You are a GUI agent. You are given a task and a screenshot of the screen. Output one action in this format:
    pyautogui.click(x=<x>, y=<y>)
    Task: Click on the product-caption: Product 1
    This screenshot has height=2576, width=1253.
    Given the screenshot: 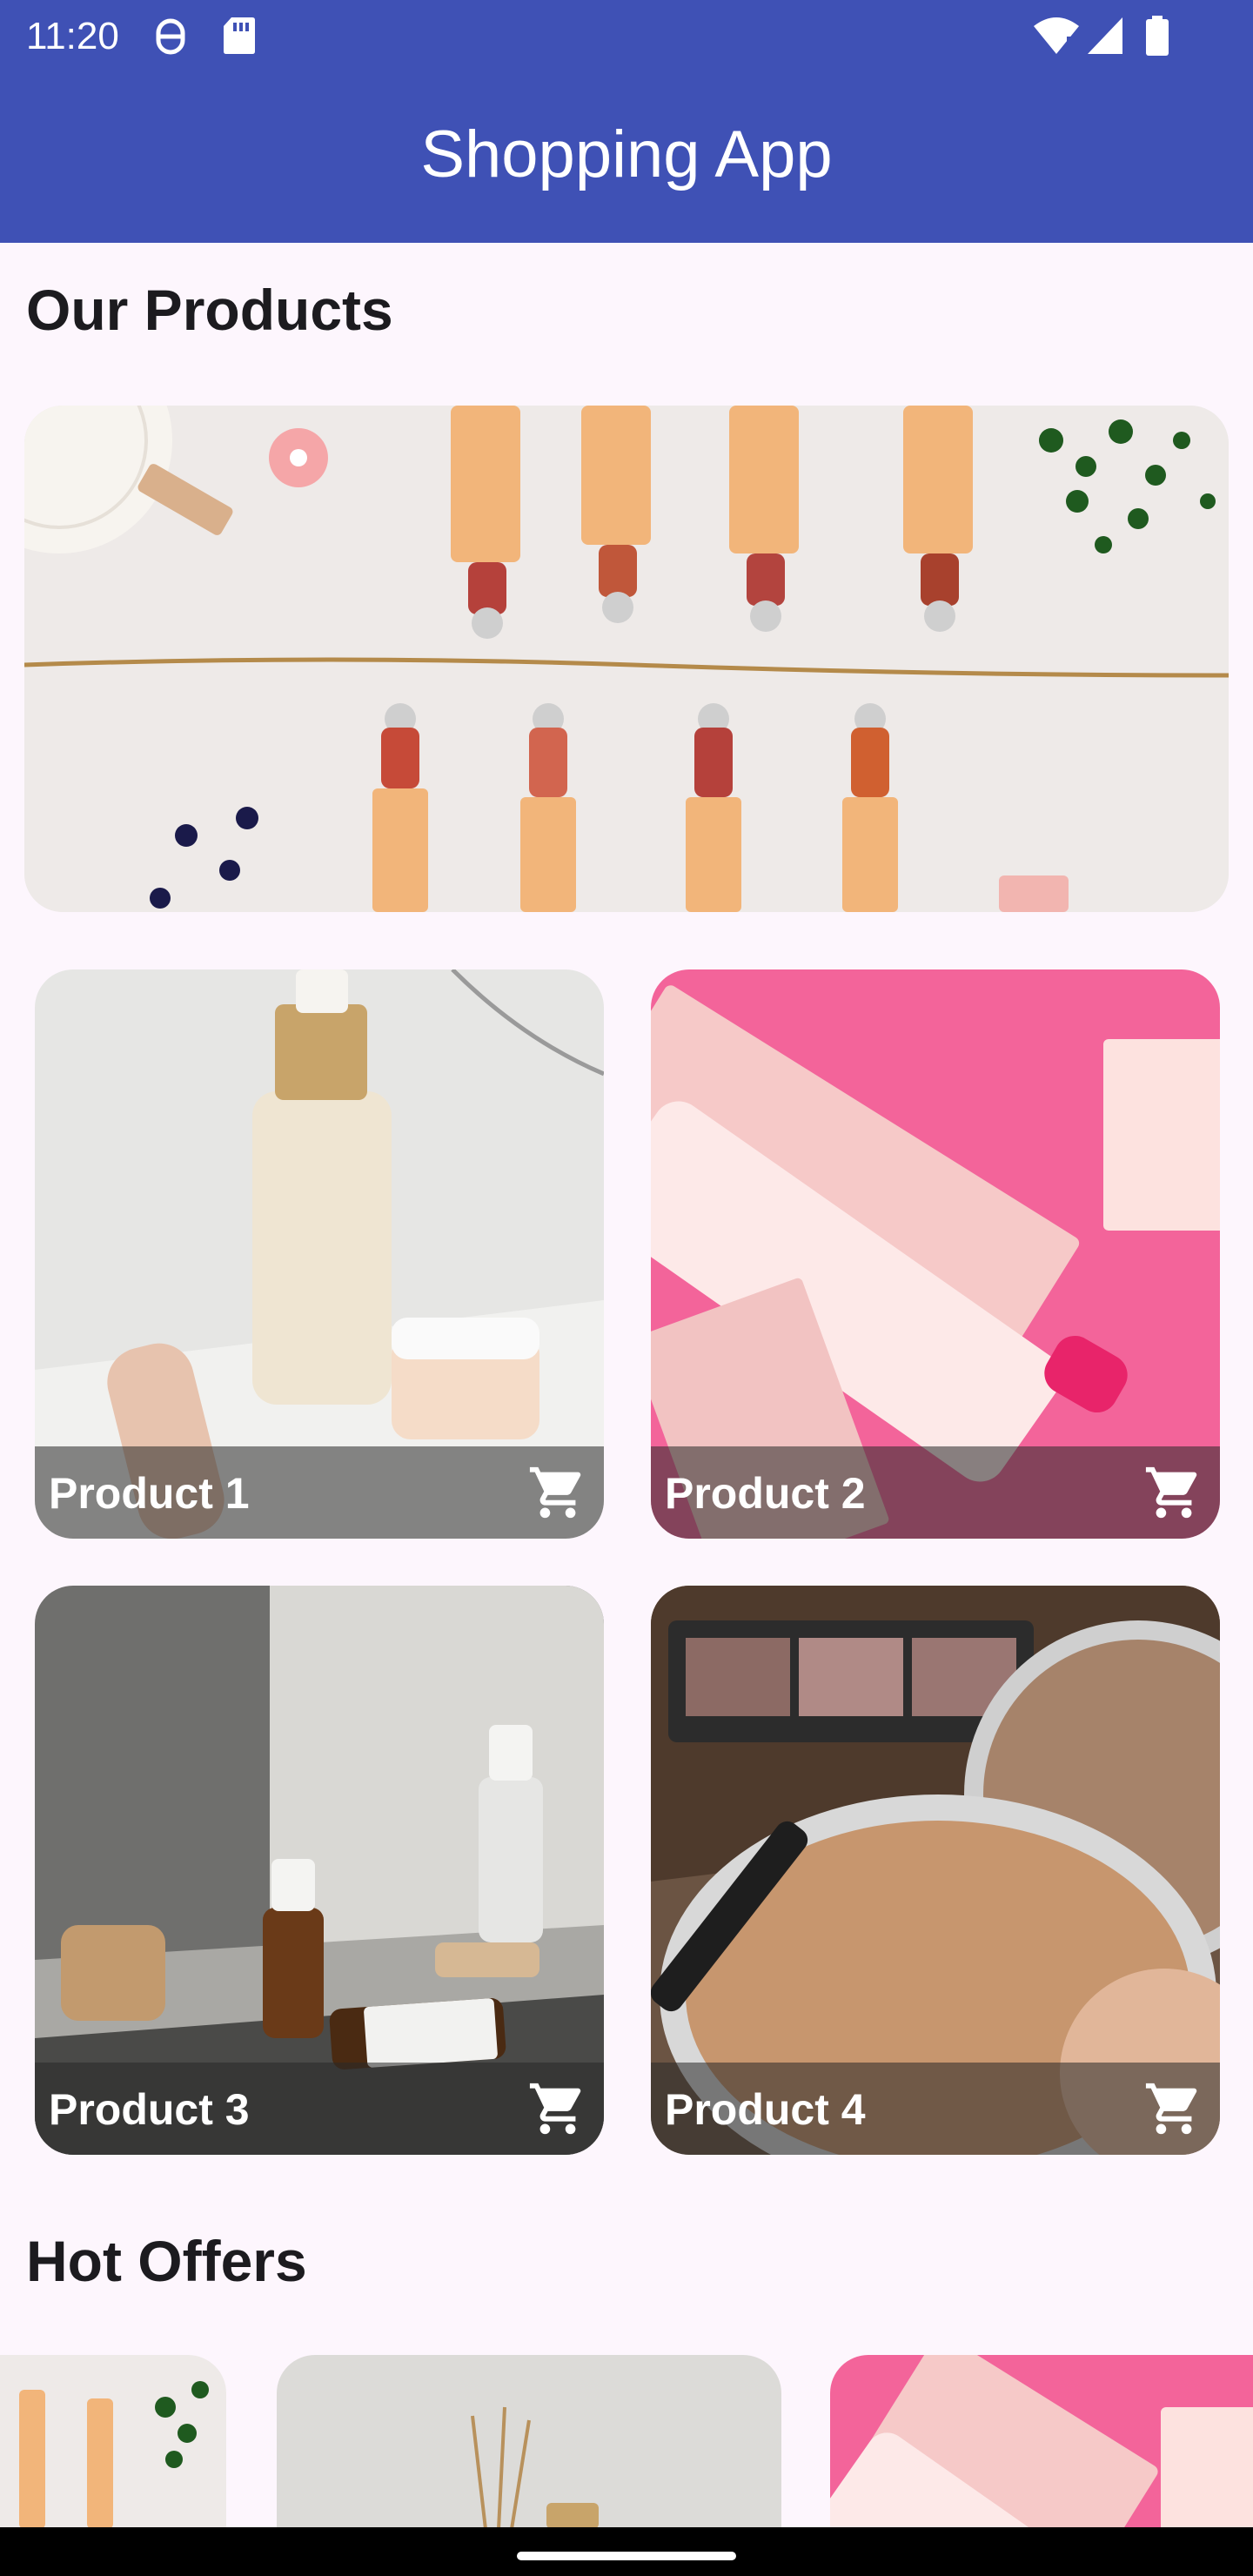 What is the action you would take?
    pyautogui.click(x=319, y=1492)
    